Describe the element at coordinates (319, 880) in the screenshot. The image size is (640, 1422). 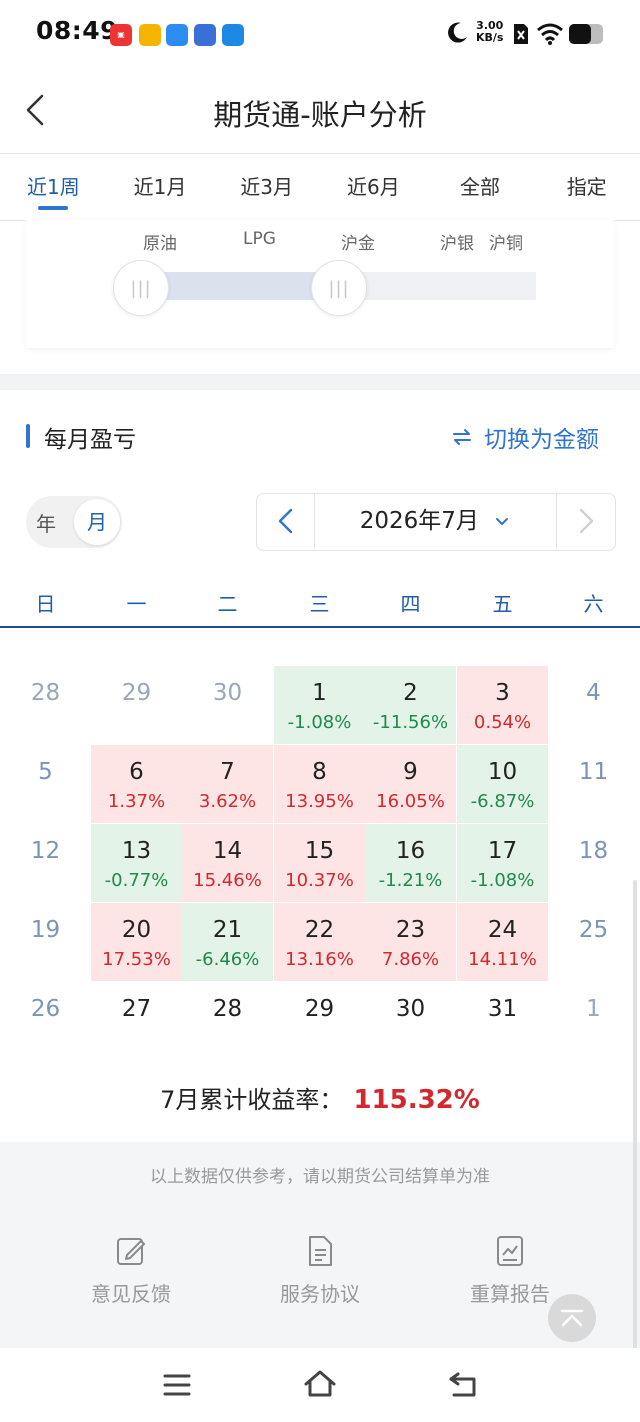
I see `day-return-rate: 10.37%` at that location.